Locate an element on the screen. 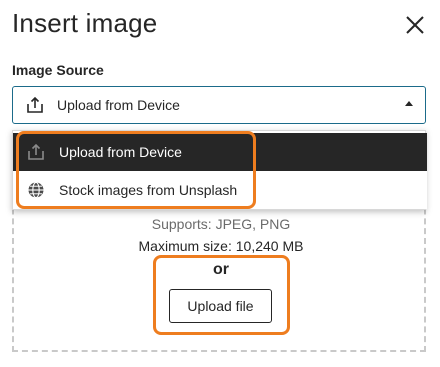 The height and width of the screenshot is (367, 440). menu-item-upload-device: Upload from Device is located at coordinates (220, 152).